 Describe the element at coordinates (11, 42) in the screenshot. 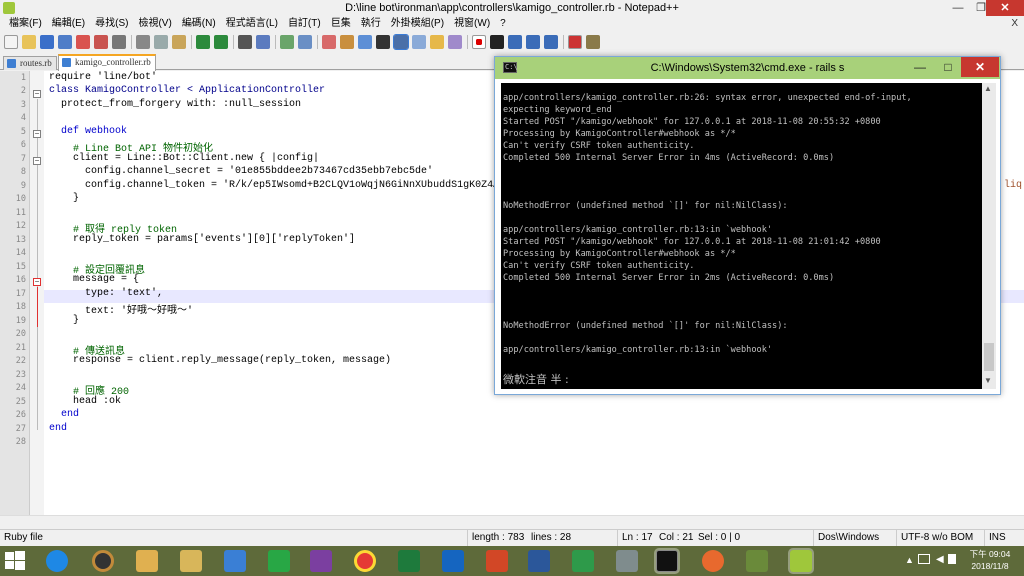

I see `new-file-icon` at that location.